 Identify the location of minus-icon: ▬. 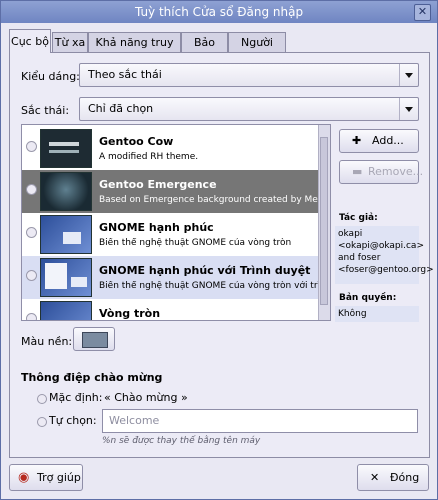
(357, 171).